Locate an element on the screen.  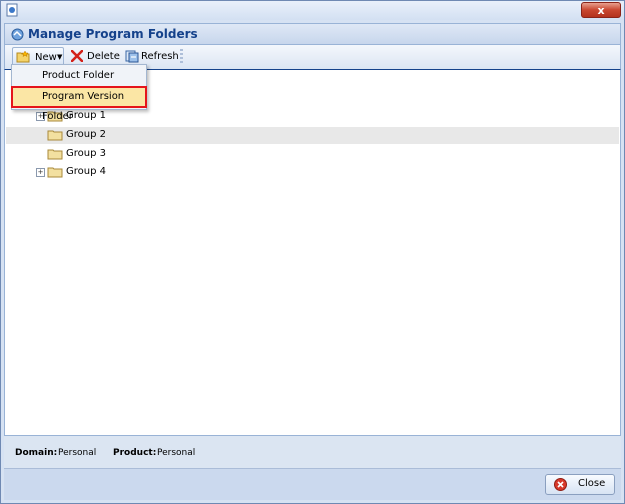
menu-item-label: Product Folder is located at coordinates (78, 75).